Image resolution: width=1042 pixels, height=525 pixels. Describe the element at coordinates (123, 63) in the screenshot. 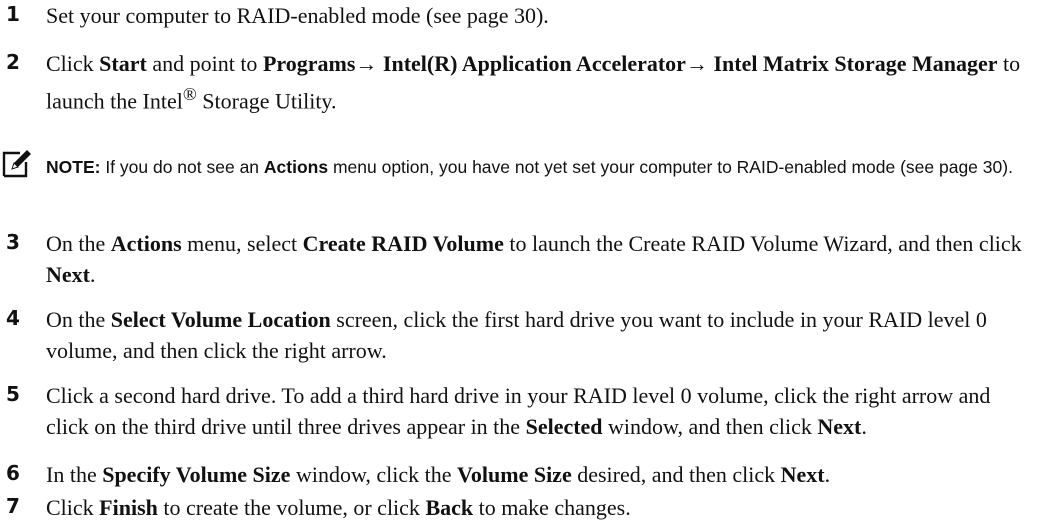

I see `ui-term: Start` at that location.